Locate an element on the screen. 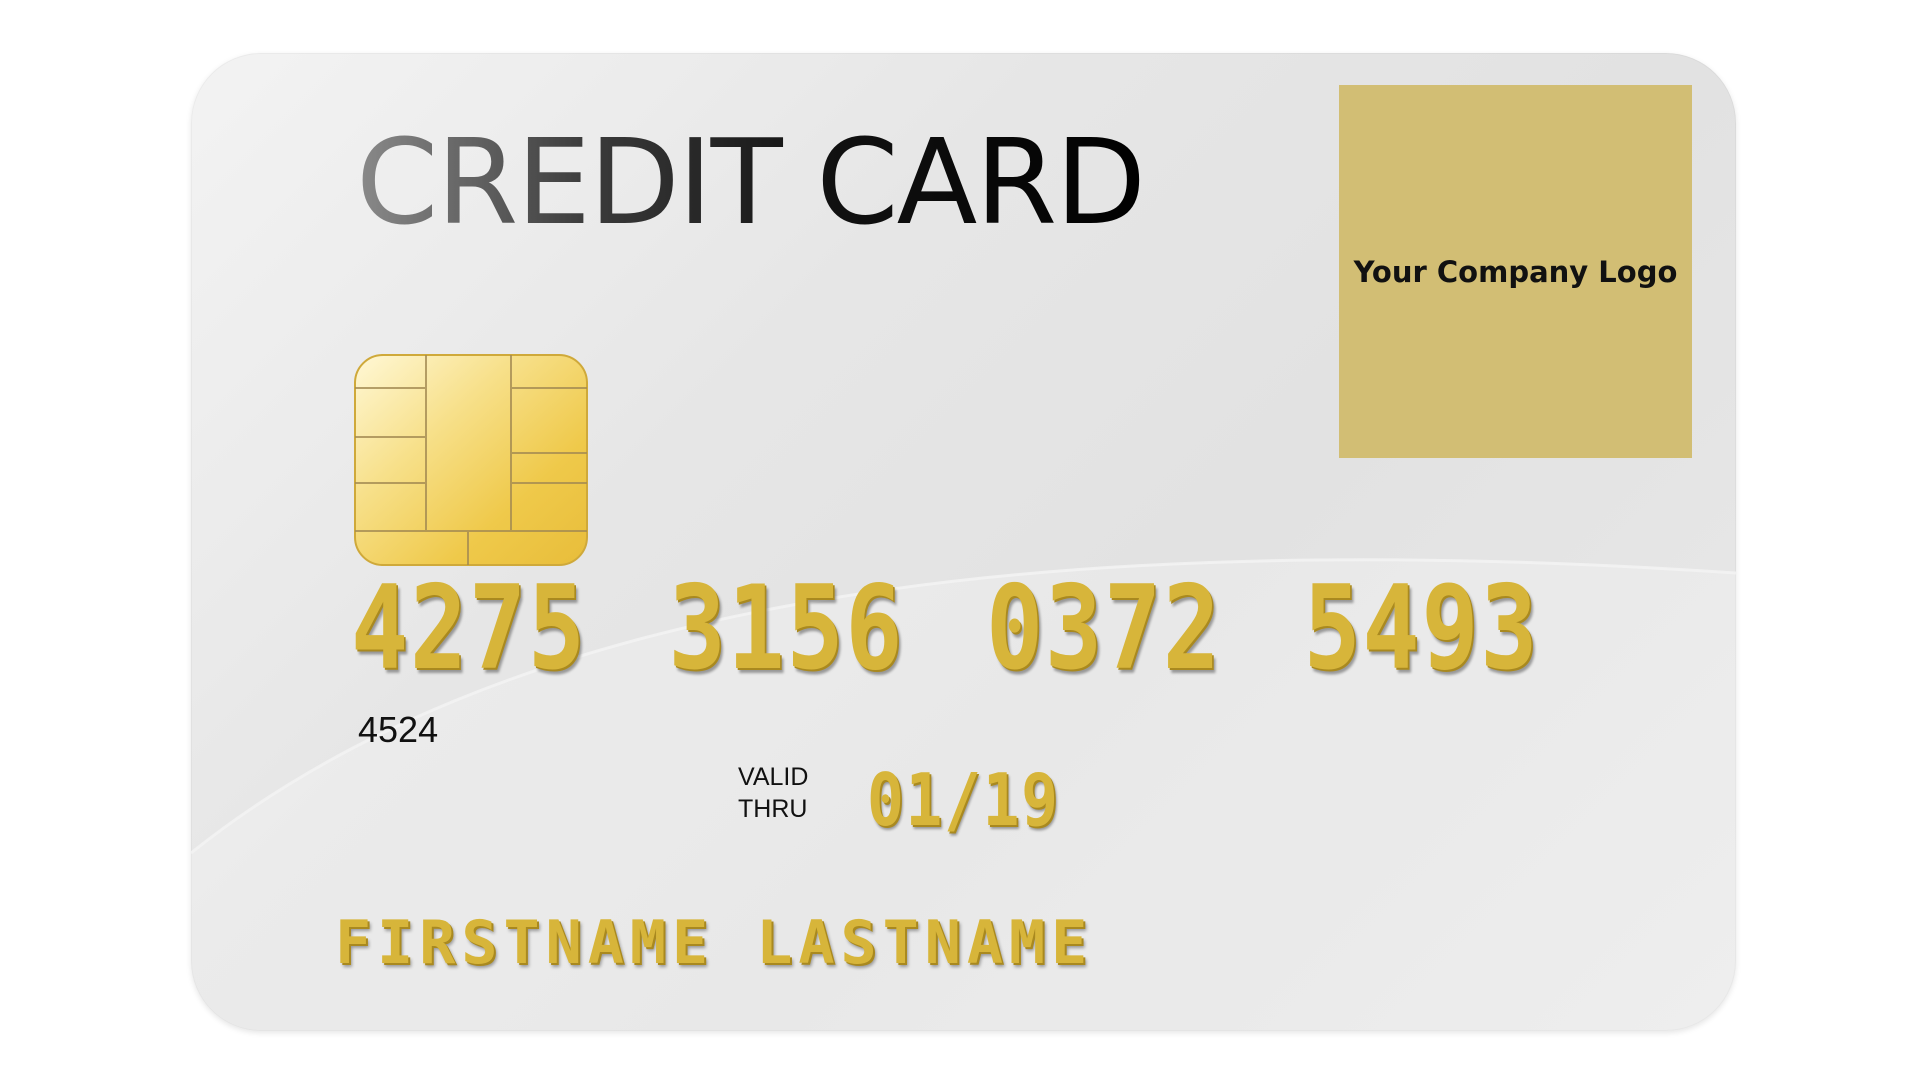 The image size is (1920, 1080). valid-label-line1: VALID is located at coordinates (773, 777).